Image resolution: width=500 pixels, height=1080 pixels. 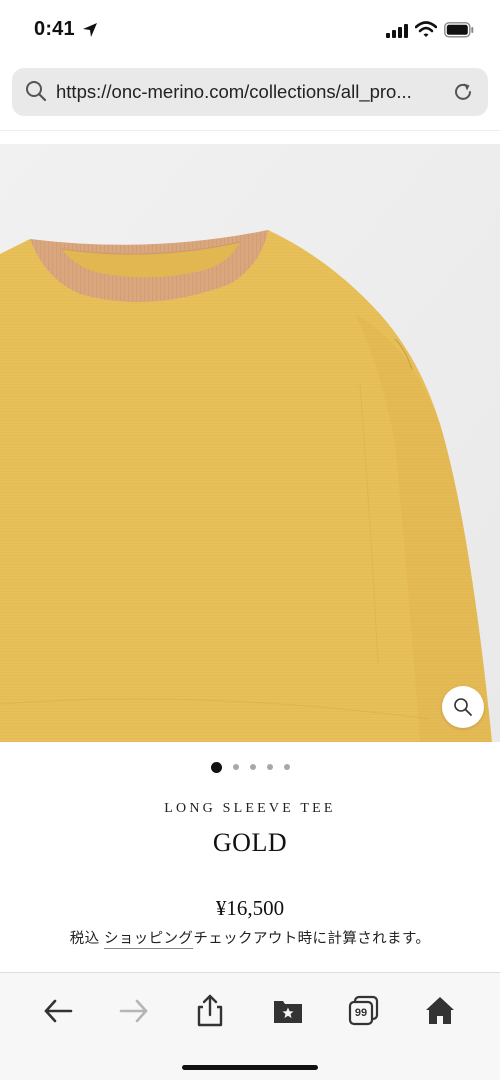 What do you see at coordinates (54, 29) in the screenshot?
I see `status-time: 0:41` at bounding box center [54, 29].